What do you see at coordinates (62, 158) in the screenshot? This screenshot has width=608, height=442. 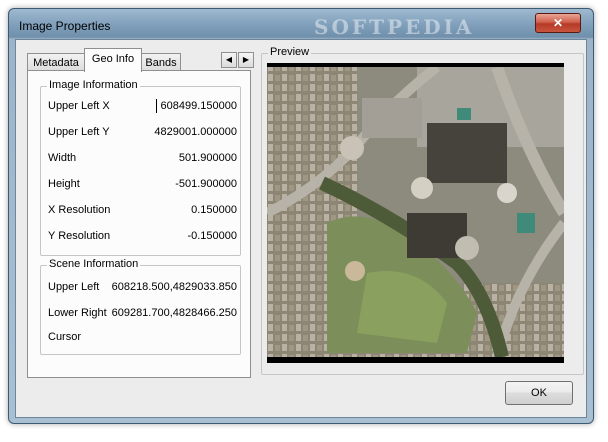 I see `width-label: Width` at bounding box center [62, 158].